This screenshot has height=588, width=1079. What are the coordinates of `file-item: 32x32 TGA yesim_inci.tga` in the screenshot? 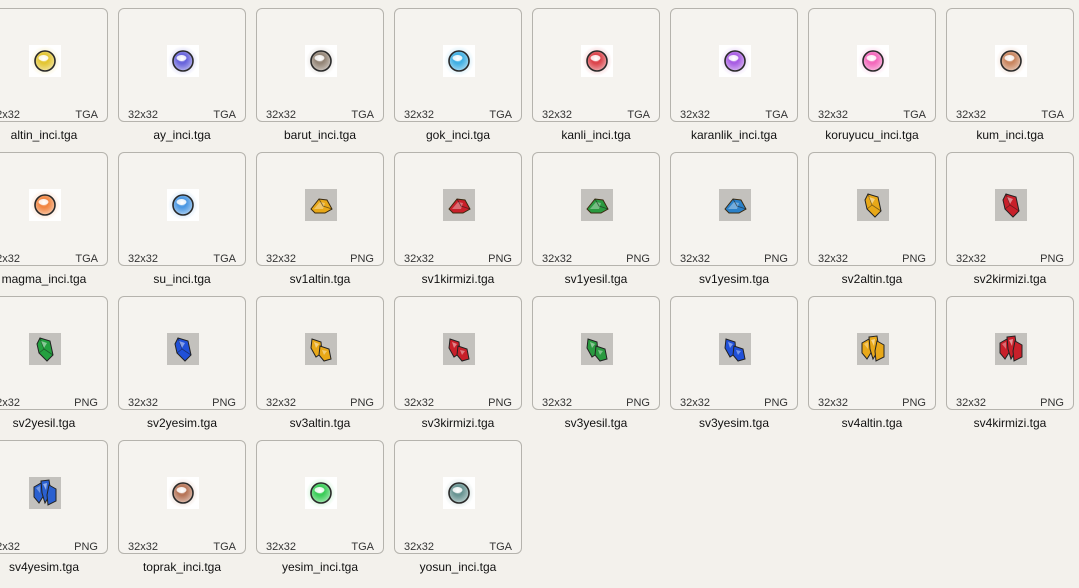 It's located at (325, 512).